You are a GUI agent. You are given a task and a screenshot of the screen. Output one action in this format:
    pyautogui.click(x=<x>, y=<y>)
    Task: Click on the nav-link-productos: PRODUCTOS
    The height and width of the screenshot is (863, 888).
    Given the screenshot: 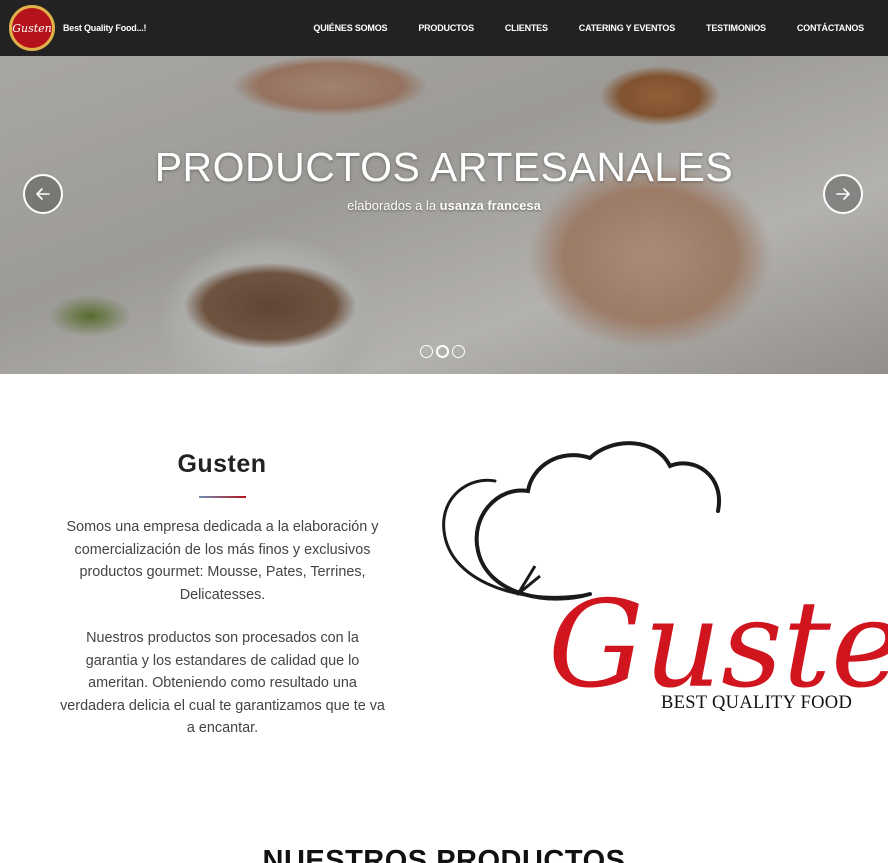 What is the action you would take?
    pyautogui.click(x=446, y=28)
    